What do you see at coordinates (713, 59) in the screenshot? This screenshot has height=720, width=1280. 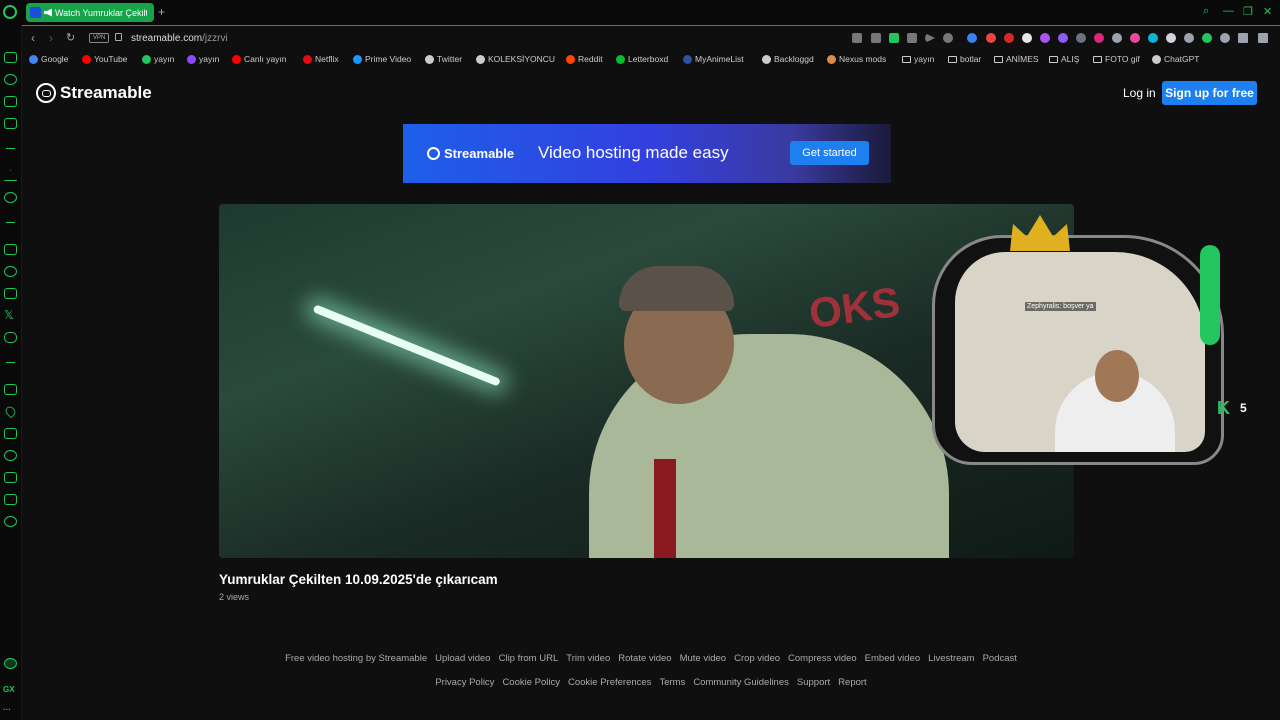 I see `bookmark-item: MyAnimeList` at bounding box center [713, 59].